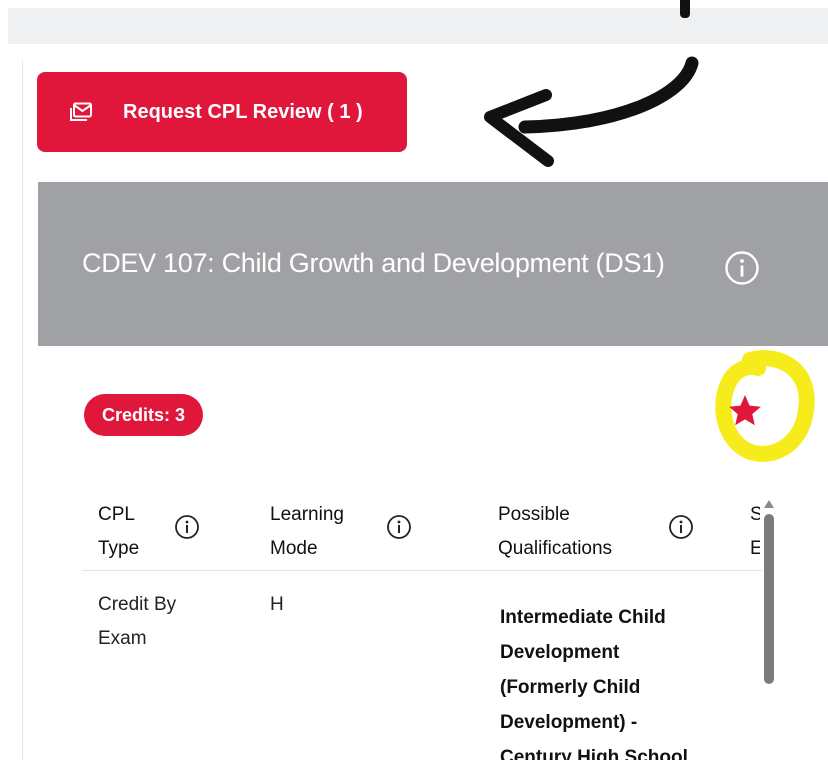 Image resolution: width=828 pixels, height=760 pixels. I want to click on mail-stack-icon, so click(81, 112).